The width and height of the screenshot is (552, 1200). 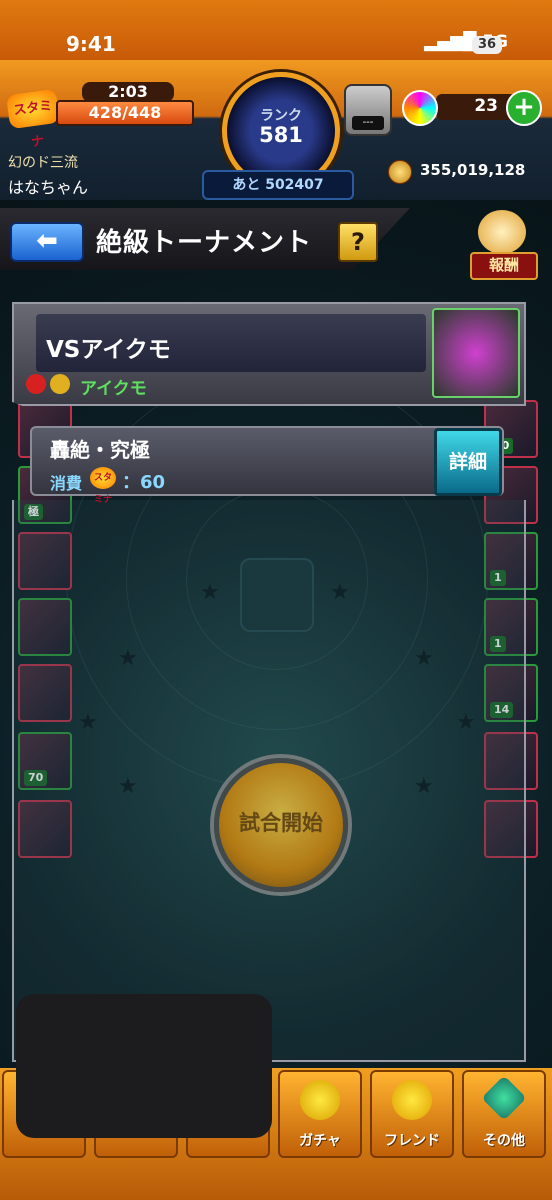 I want to click on gacha-icon, so click(x=320, y=1100).